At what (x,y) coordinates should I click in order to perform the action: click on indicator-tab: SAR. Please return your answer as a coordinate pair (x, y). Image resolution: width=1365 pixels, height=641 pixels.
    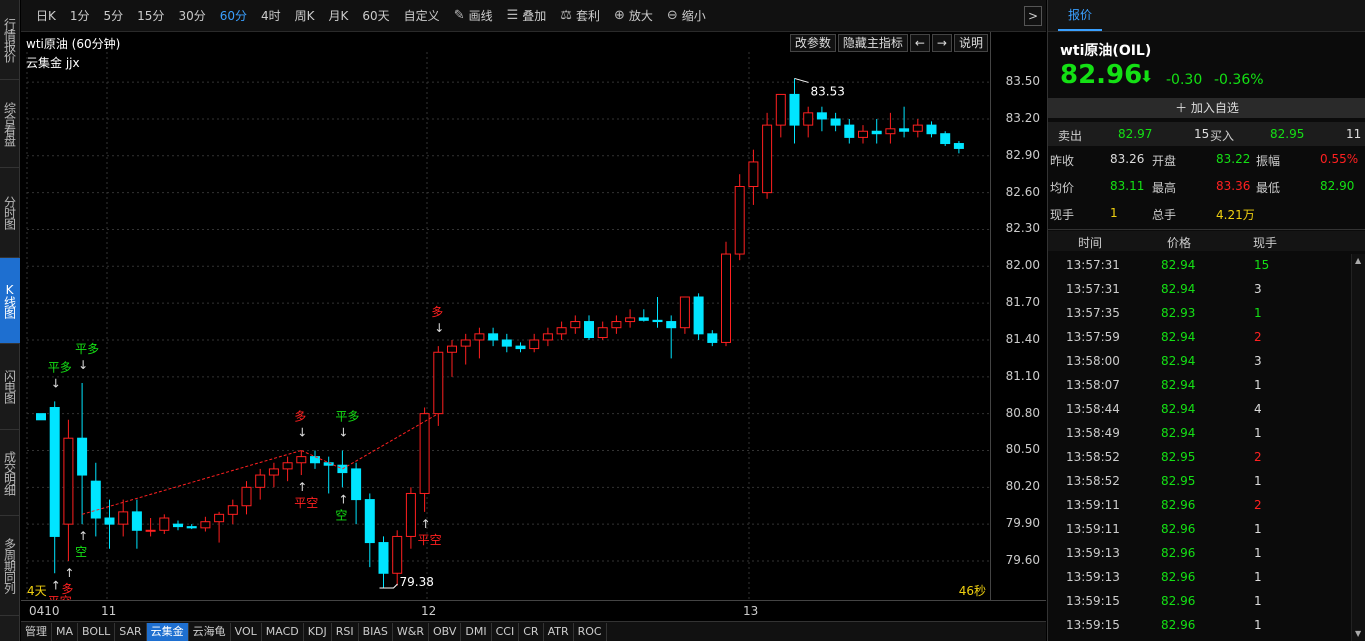
    Looking at the image, I should click on (131, 631).